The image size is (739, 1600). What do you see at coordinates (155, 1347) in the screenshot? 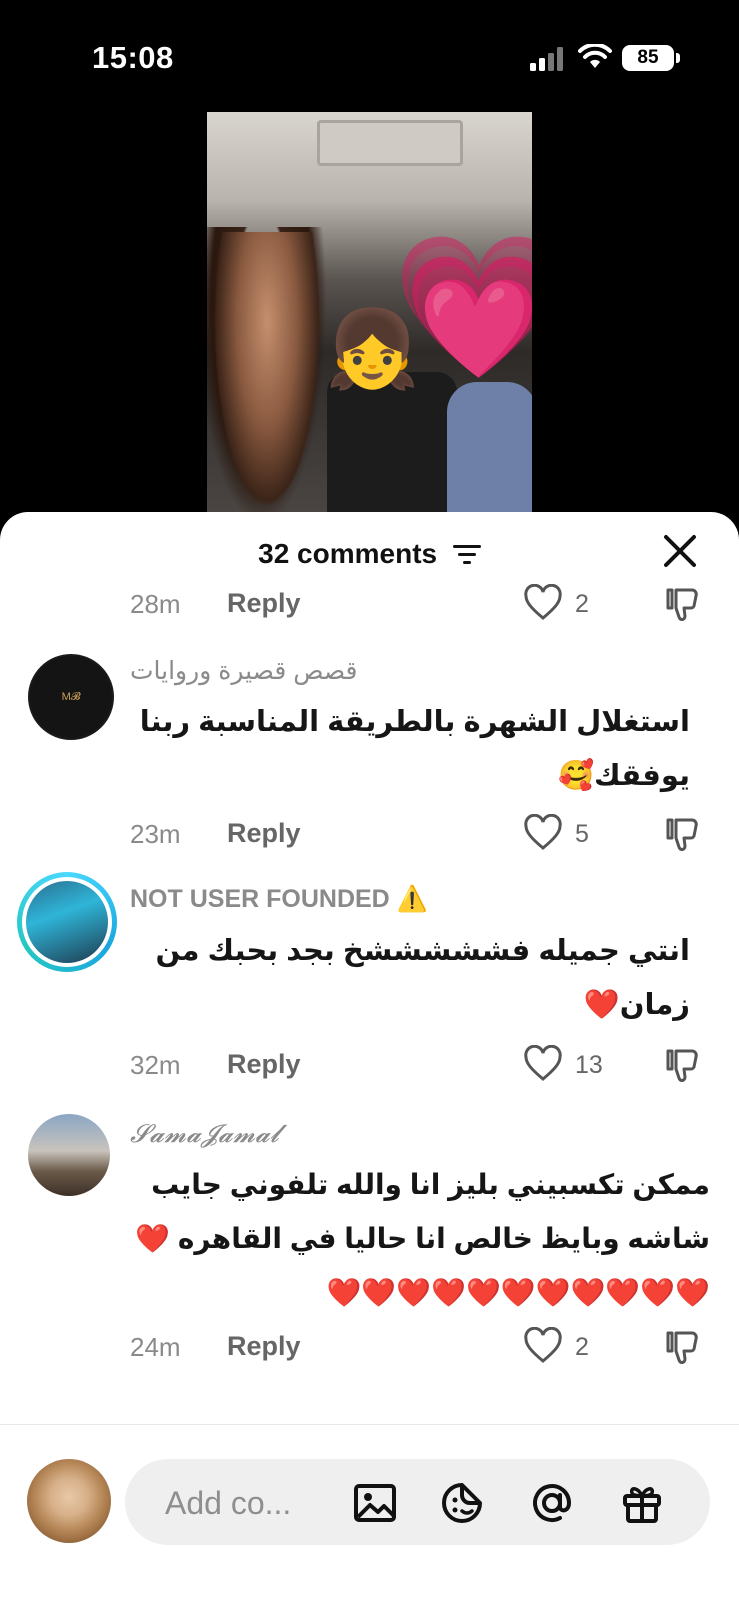
I see `comment-time: 24m` at bounding box center [155, 1347].